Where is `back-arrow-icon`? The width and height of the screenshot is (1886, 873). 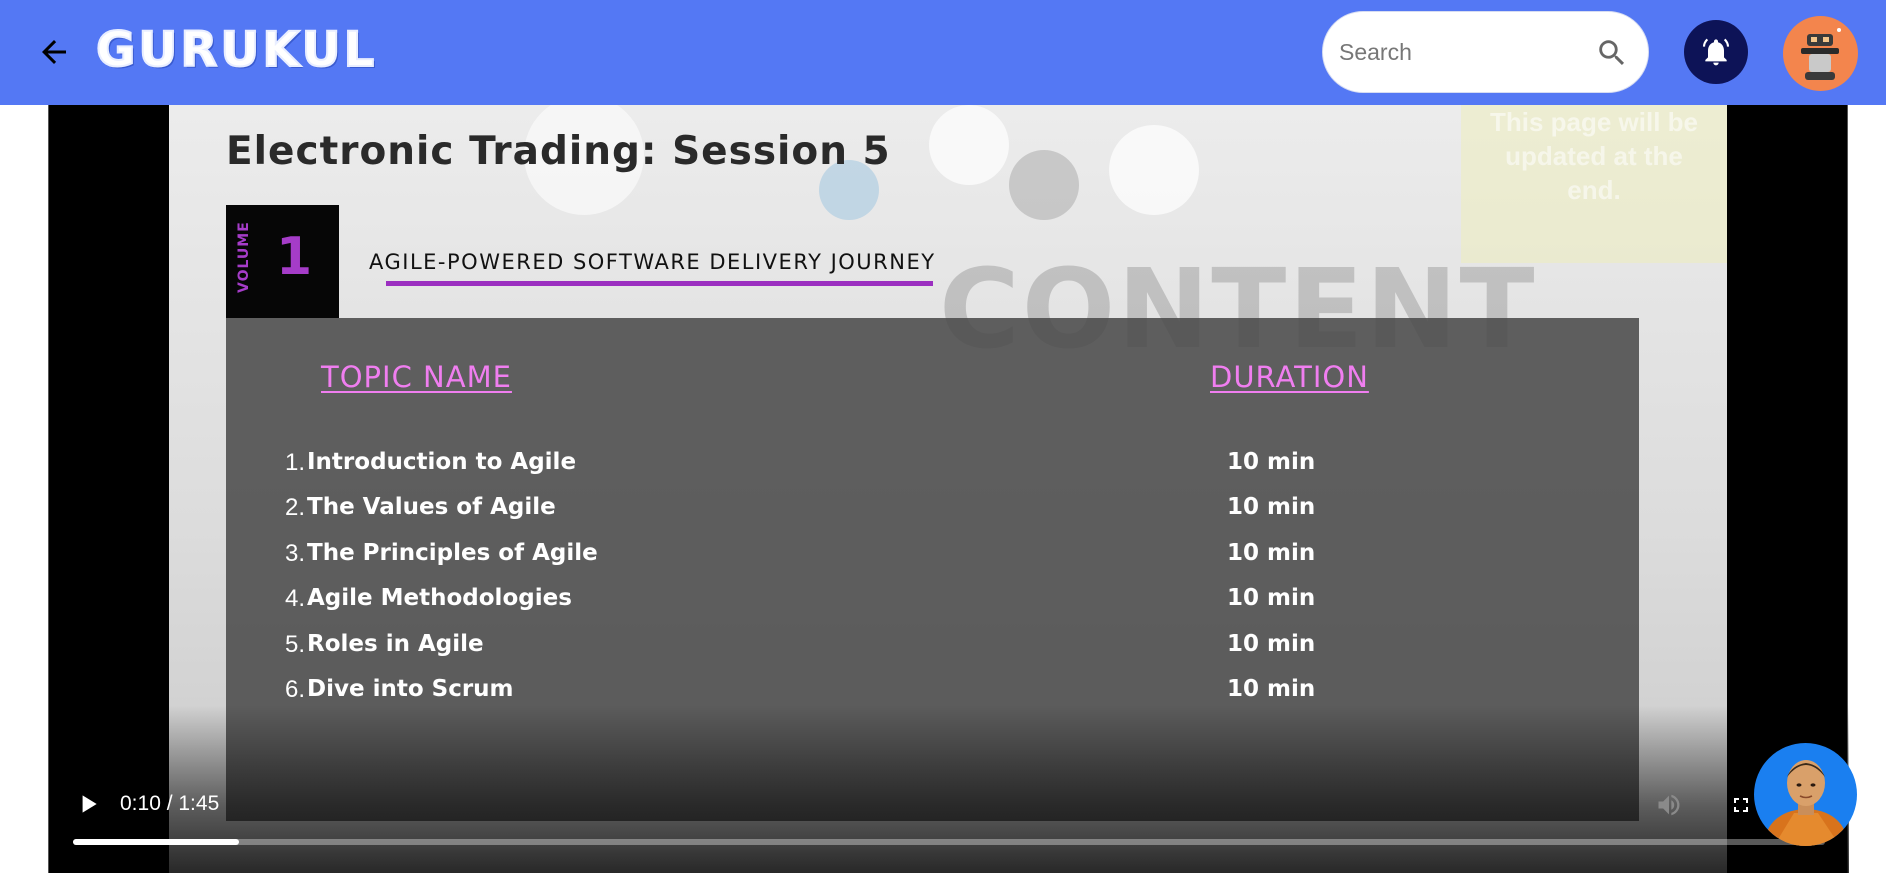
back-arrow-icon is located at coordinates (54, 52).